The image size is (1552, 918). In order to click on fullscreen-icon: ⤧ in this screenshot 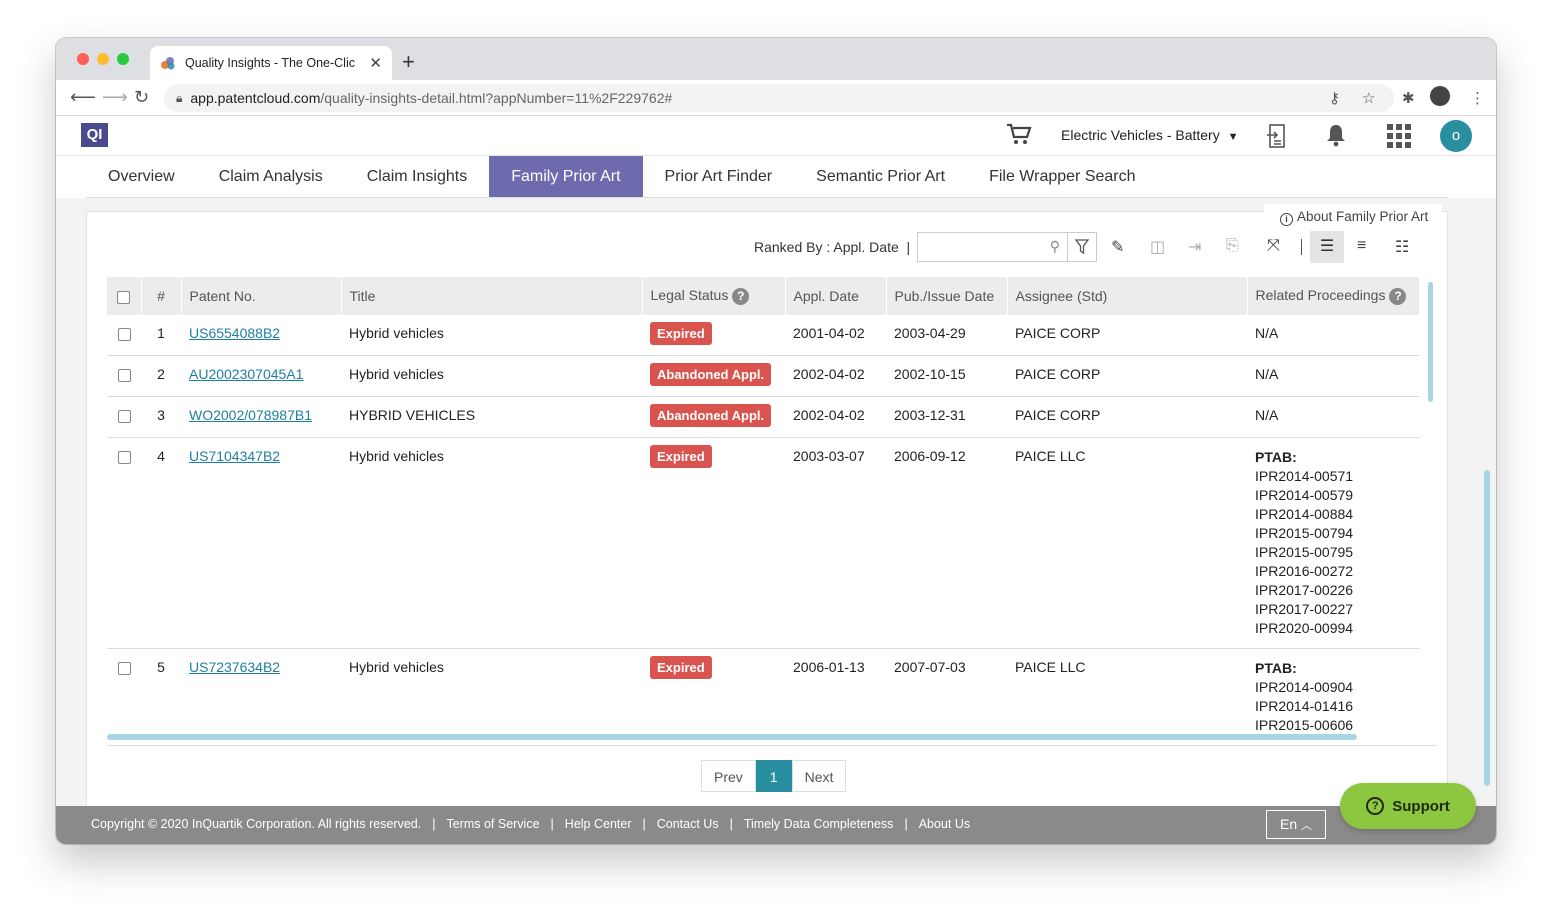, I will do `click(1273, 246)`.